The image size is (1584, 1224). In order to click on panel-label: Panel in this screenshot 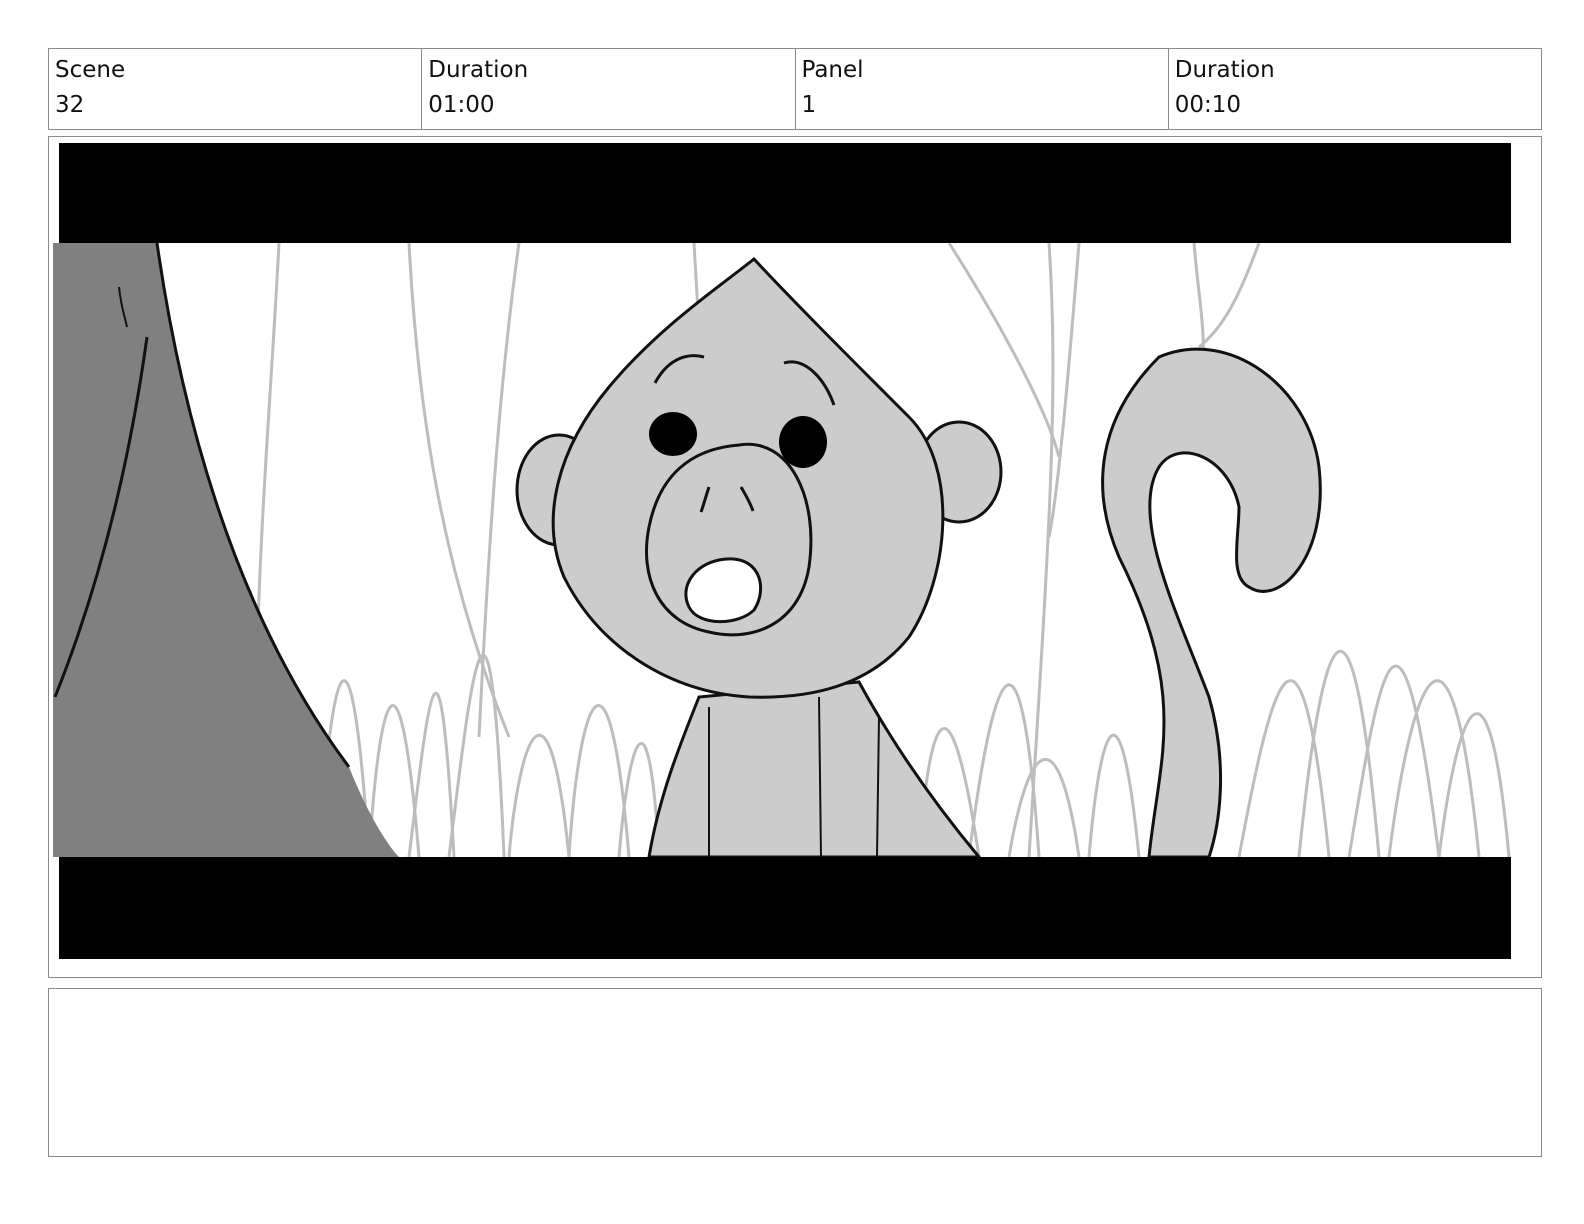, I will do `click(832, 70)`.